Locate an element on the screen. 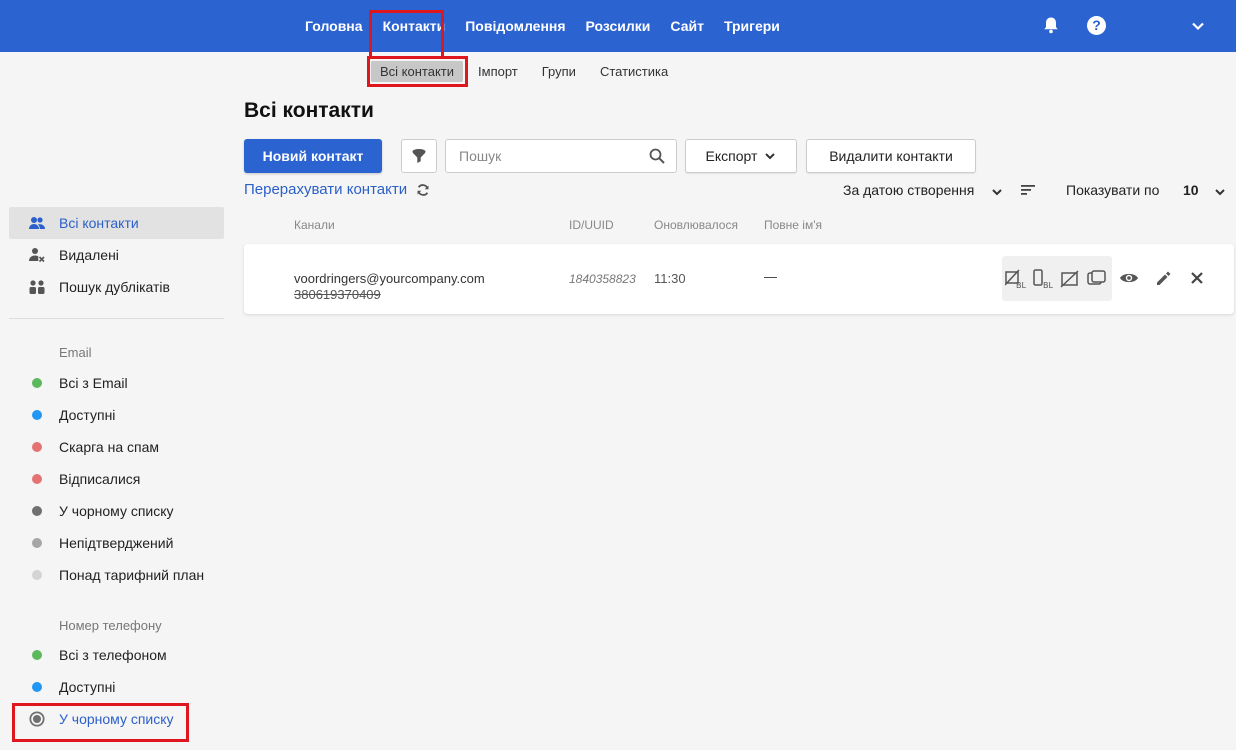 Image resolution: width=1236 pixels, height=750 pixels. edit-icon is located at coordinates (1163, 278).